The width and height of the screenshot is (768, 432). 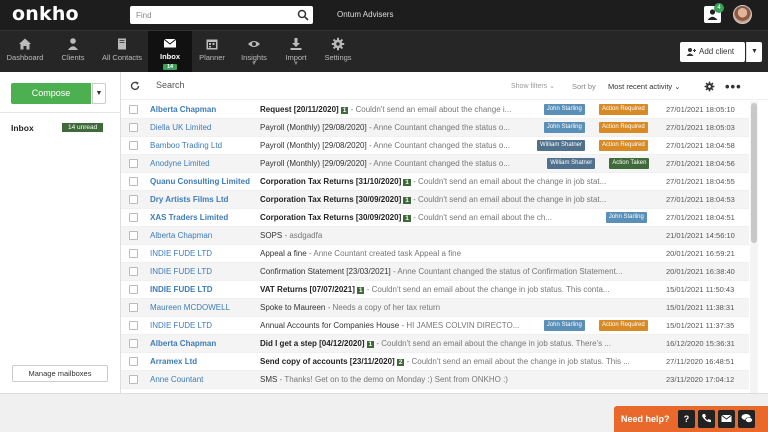 I want to click on nav-dashboard: Dashboard, so click(x=25, y=52).